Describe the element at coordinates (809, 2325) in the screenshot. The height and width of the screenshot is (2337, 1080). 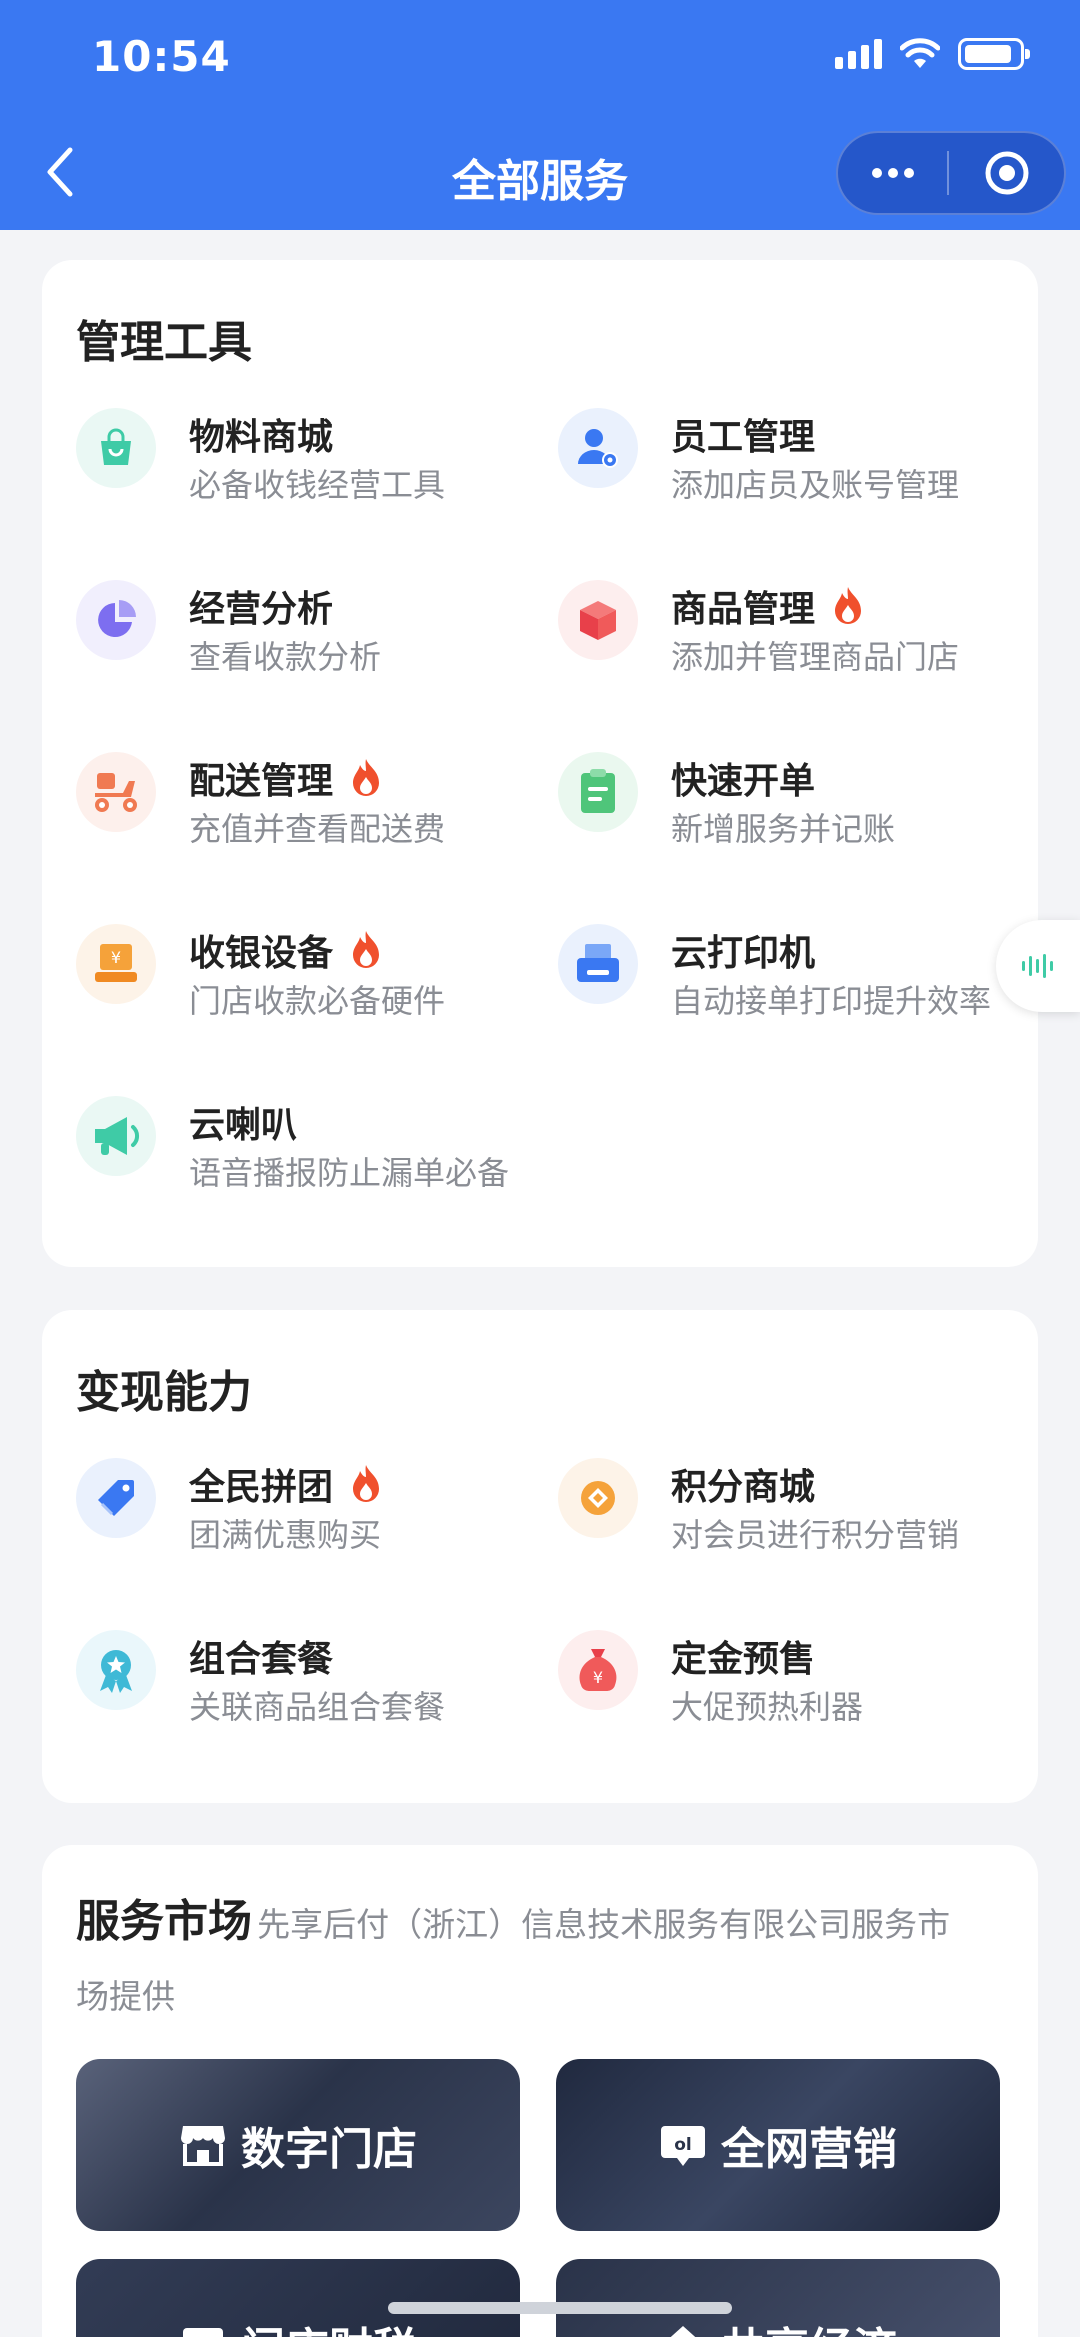
I see `tile-label: 共享经济` at that location.